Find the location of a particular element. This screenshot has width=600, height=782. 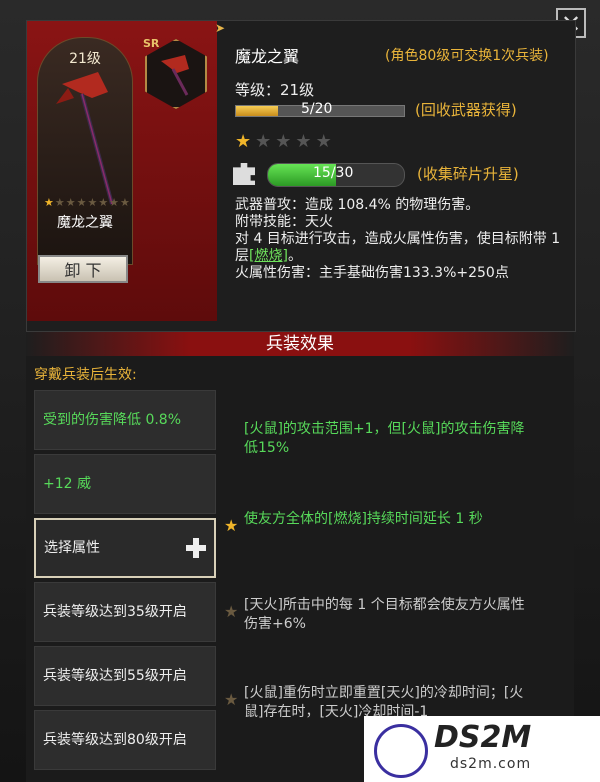

effect-slot-1: 受到的伤害降低 0.8% is located at coordinates (125, 420).